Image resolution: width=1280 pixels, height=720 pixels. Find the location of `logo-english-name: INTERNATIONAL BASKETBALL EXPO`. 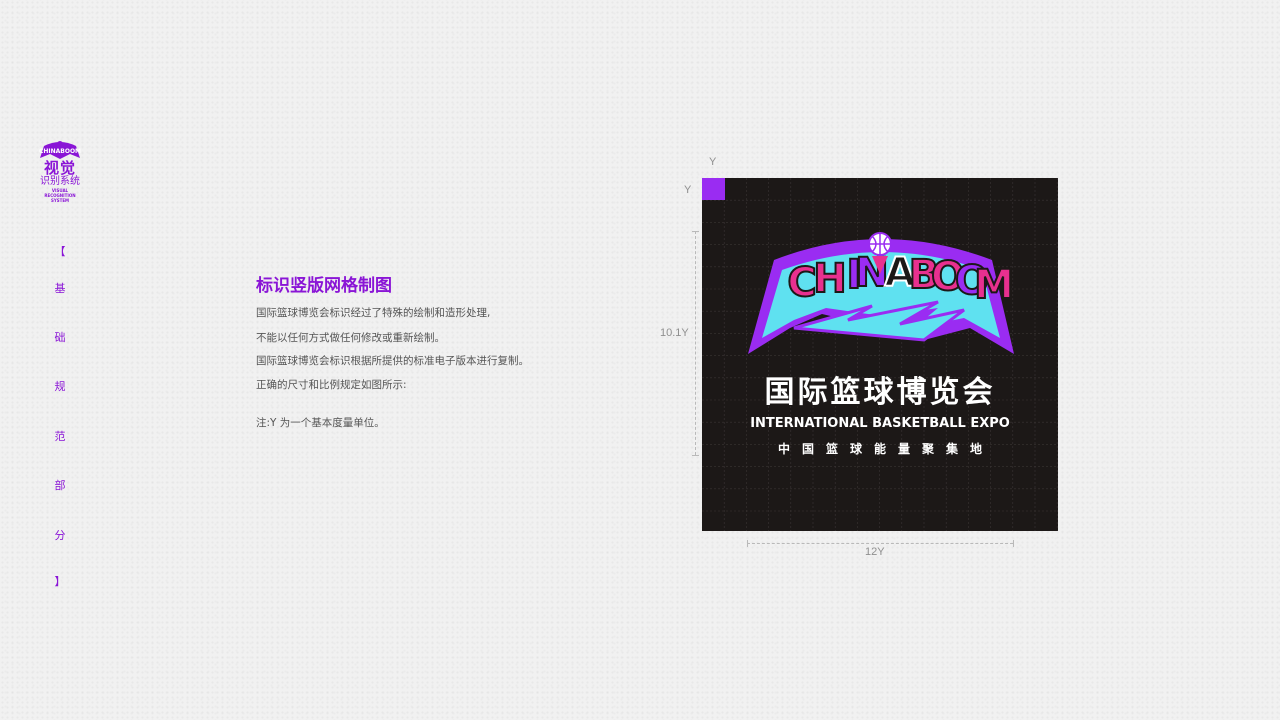

logo-english-name: INTERNATIONAL BASKETBALL EXPO is located at coordinates (880, 423).